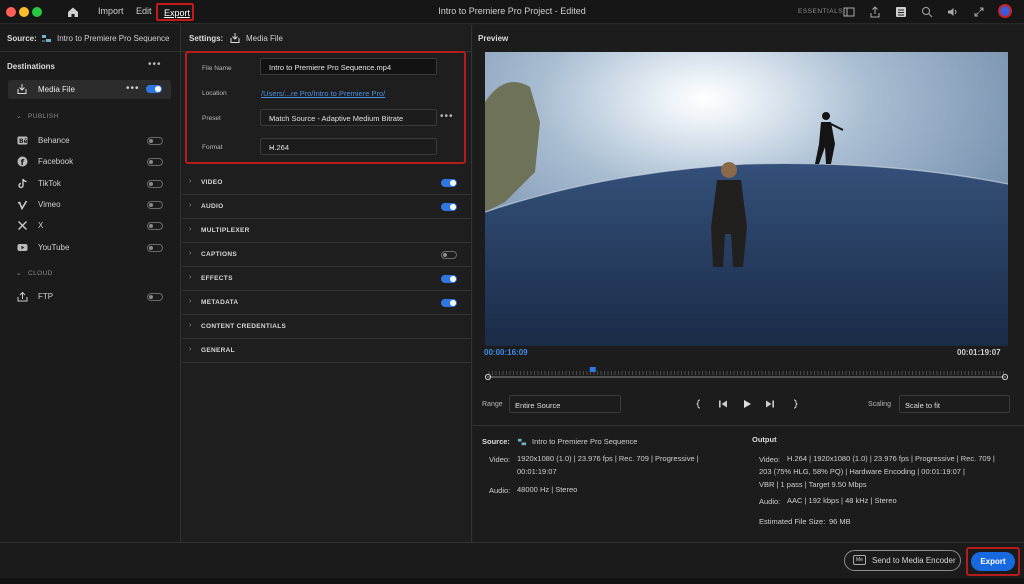 The width and height of the screenshot is (1024, 584). I want to click on set-out-point-icon, so click(793, 404).